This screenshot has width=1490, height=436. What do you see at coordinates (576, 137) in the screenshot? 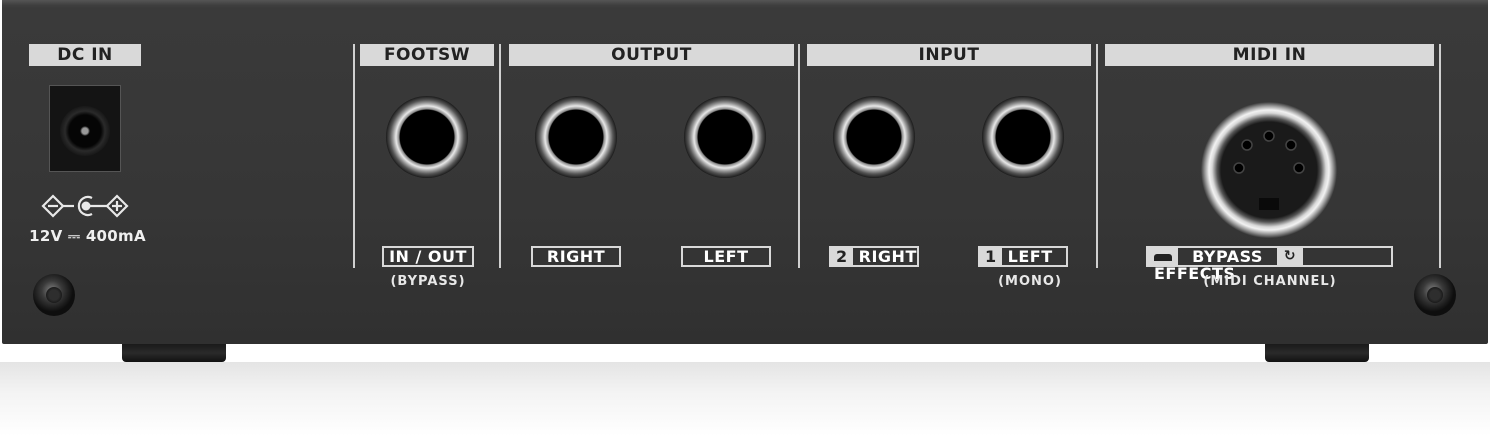
I see `jack-output-right` at bounding box center [576, 137].